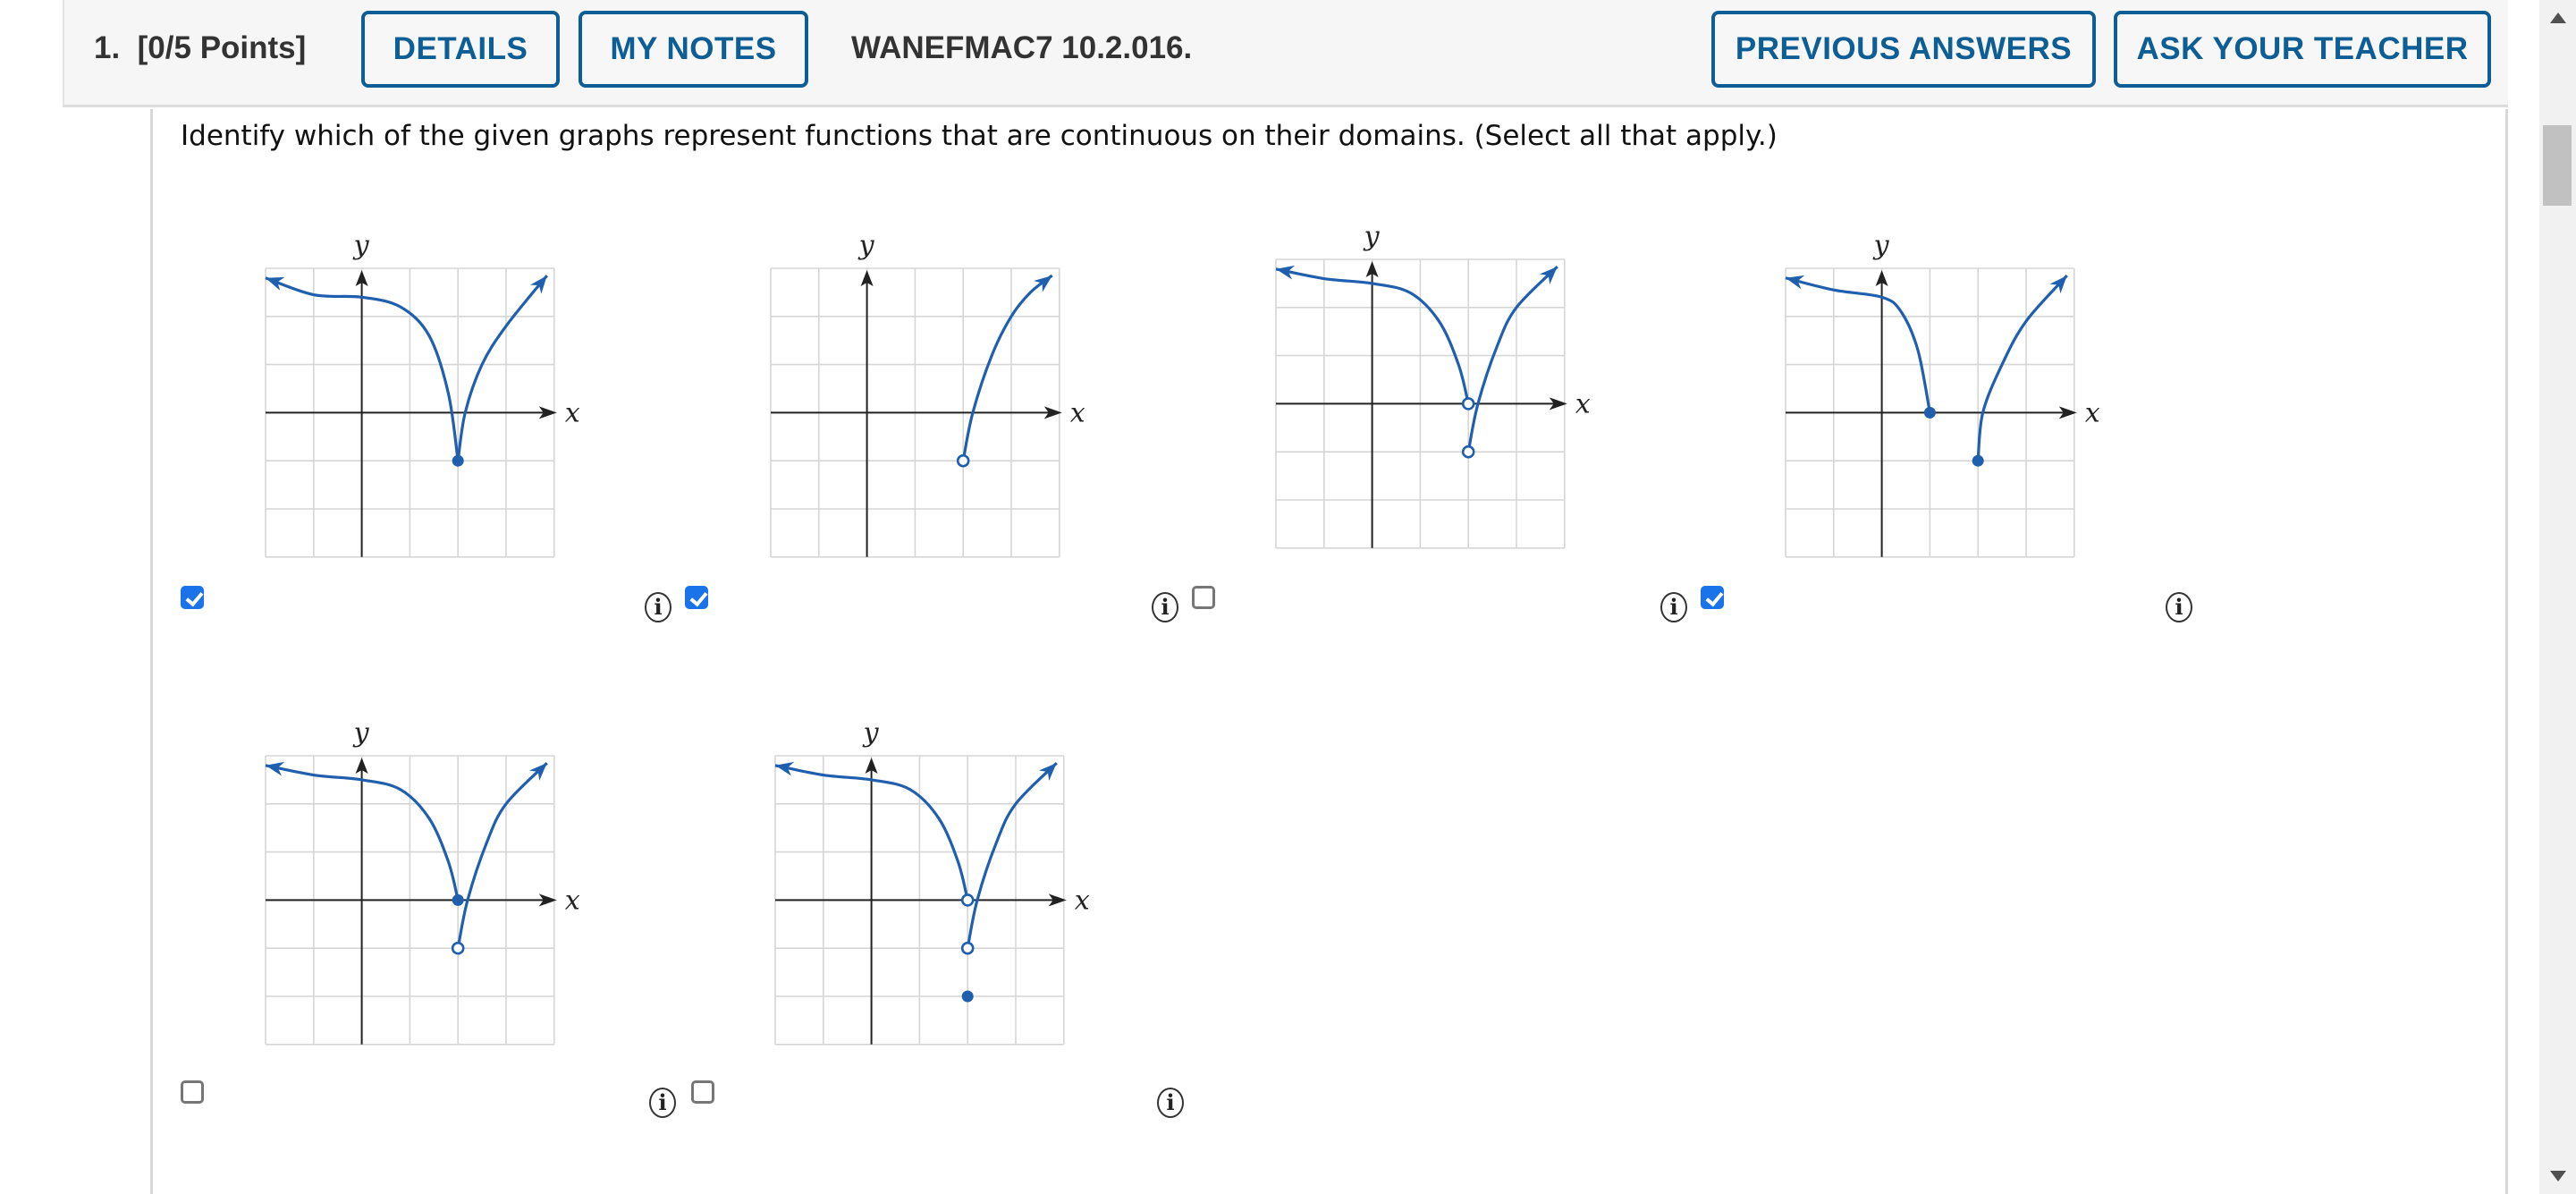  What do you see at coordinates (422, 394) in the screenshot?
I see `graph-1: xy` at bounding box center [422, 394].